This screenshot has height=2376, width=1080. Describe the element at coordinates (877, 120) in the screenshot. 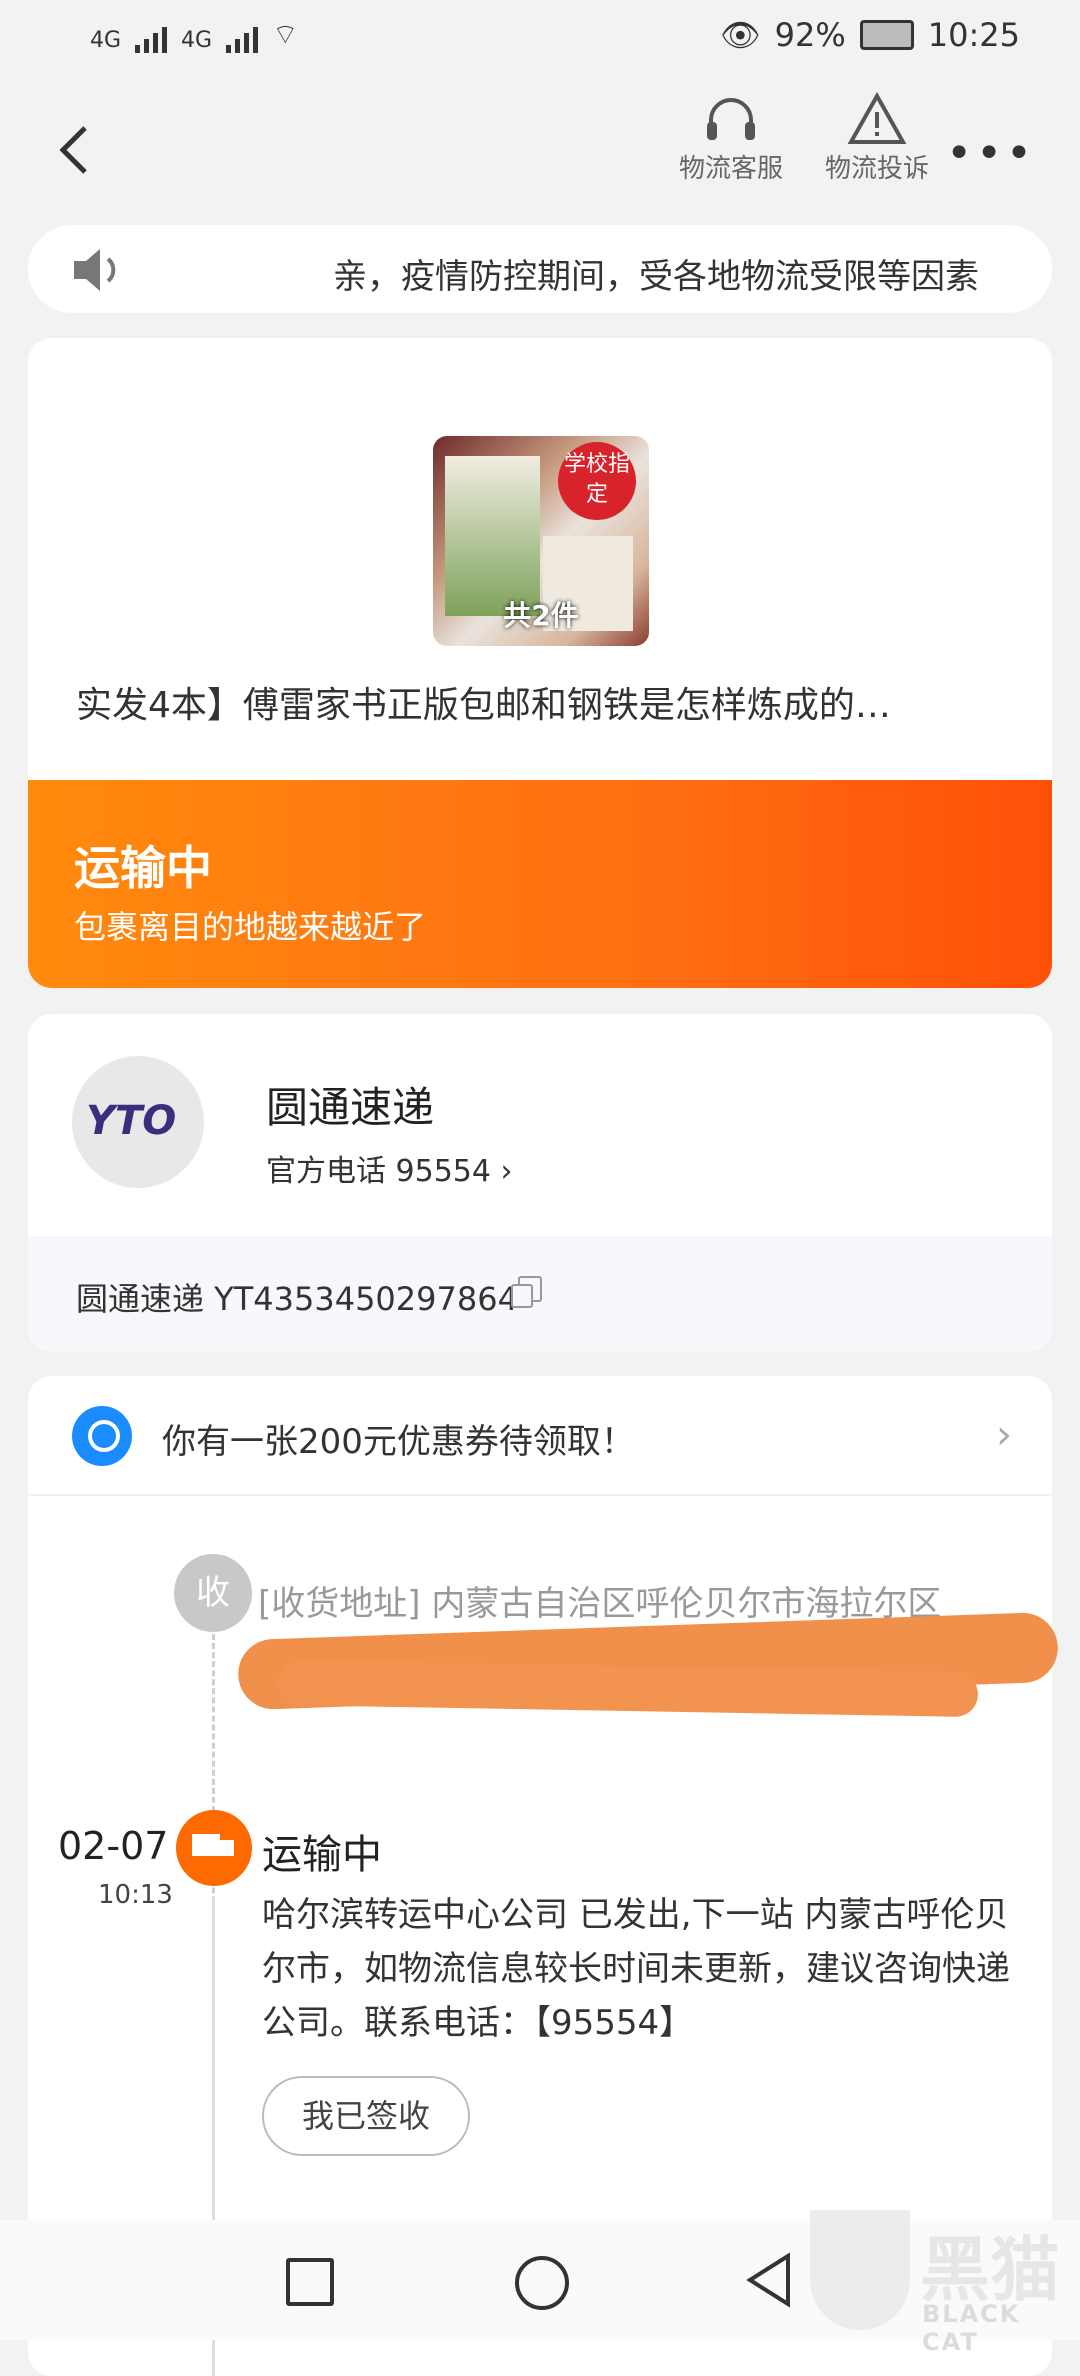

I see `warning-icon` at that location.